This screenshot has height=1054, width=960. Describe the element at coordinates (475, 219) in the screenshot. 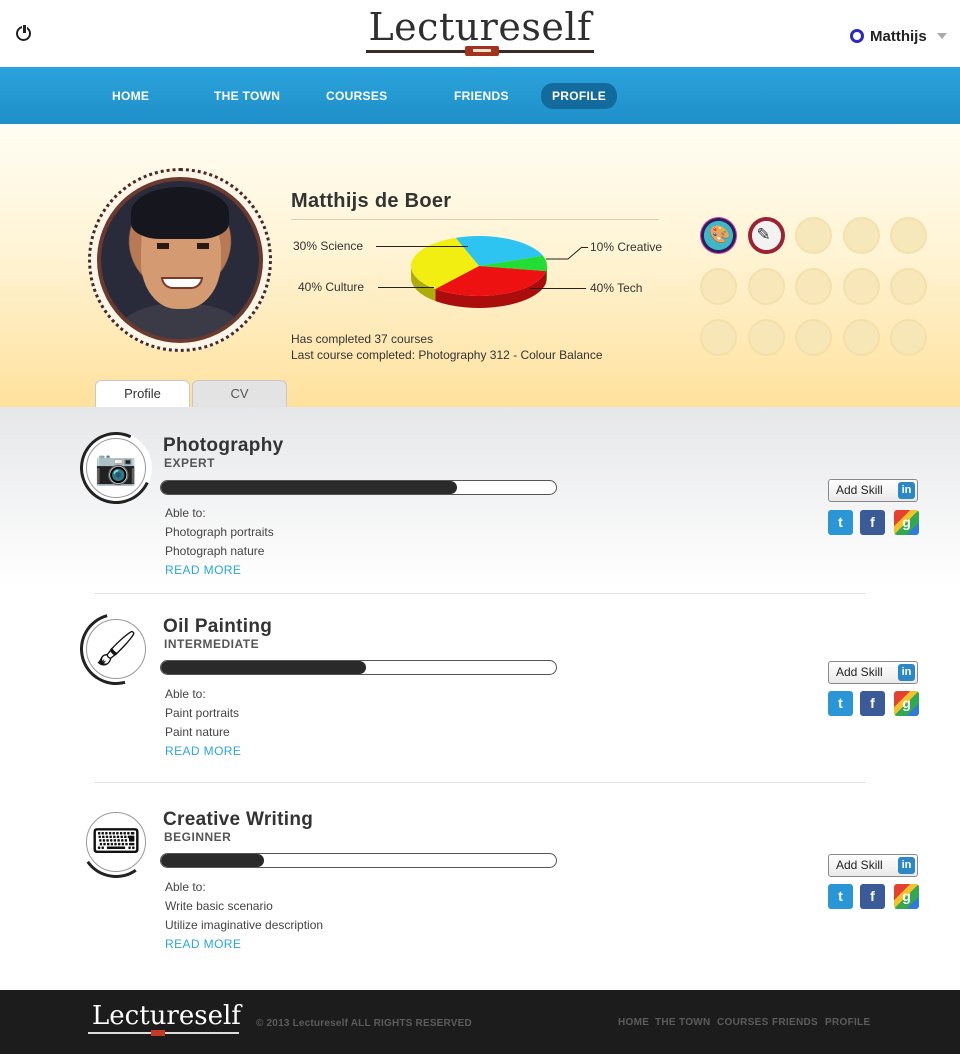

I see `divider` at that location.